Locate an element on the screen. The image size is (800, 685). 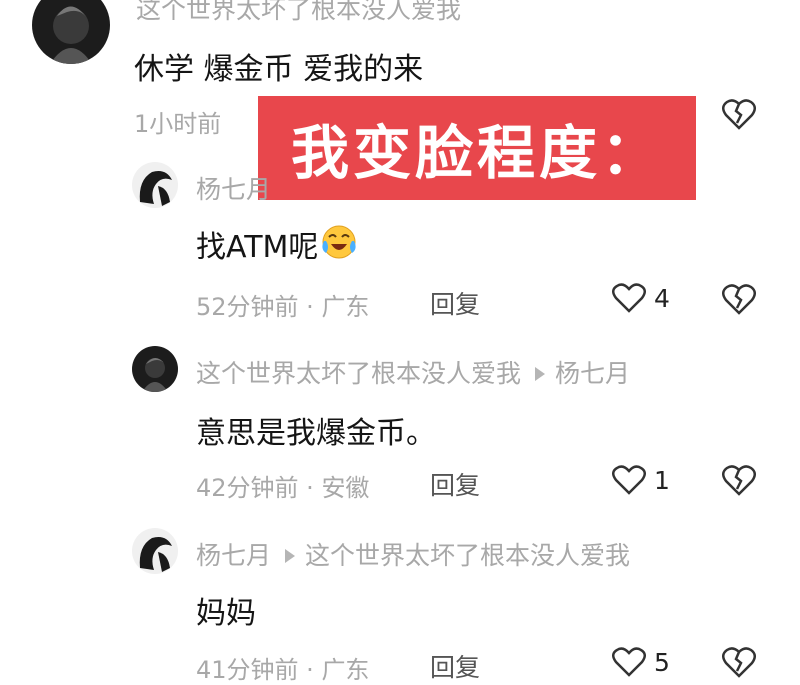
comment-meta: 41分钟前 · 广东 is located at coordinates (283, 670).